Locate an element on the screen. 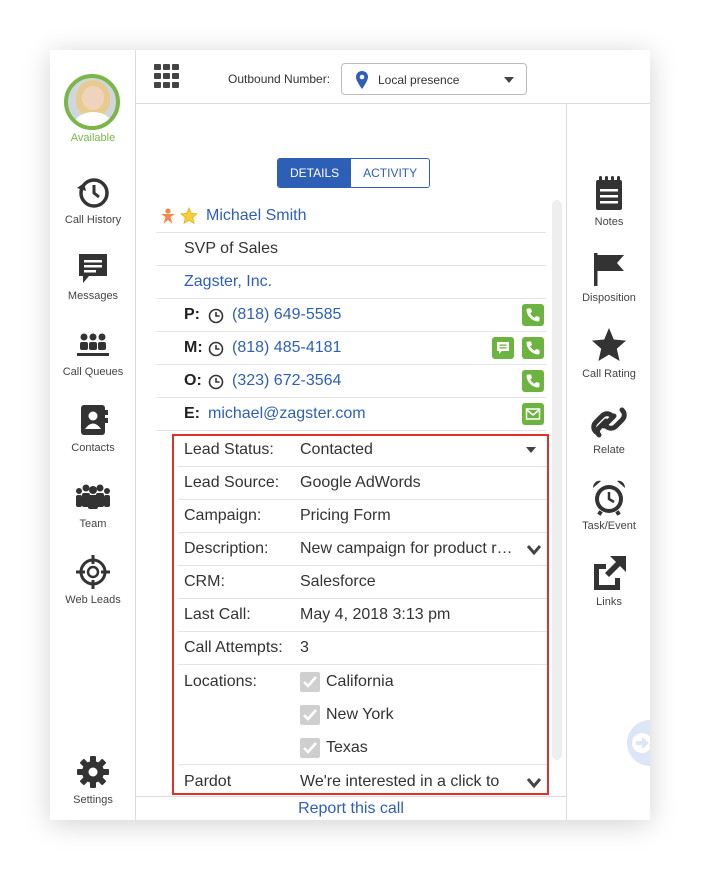  arrow-right-icon is located at coordinates (641, 743).